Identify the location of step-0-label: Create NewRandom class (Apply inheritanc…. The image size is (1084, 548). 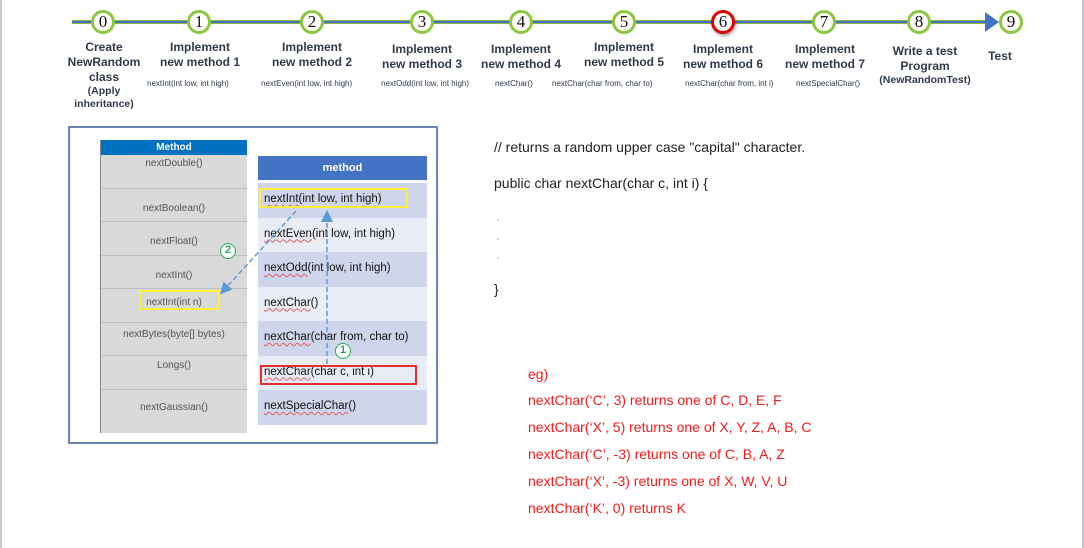
(104, 75).